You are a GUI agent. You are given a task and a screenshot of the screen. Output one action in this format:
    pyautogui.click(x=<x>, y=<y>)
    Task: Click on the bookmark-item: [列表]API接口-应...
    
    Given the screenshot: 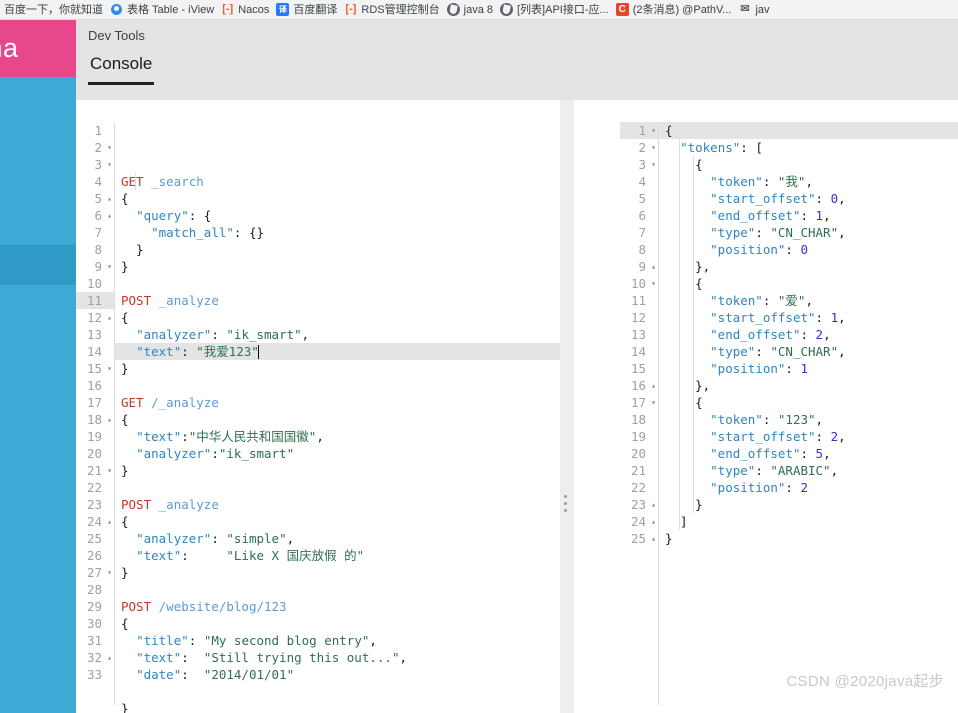 What is the action you would take?
    pyautogui.click(x=556, y=10)
    